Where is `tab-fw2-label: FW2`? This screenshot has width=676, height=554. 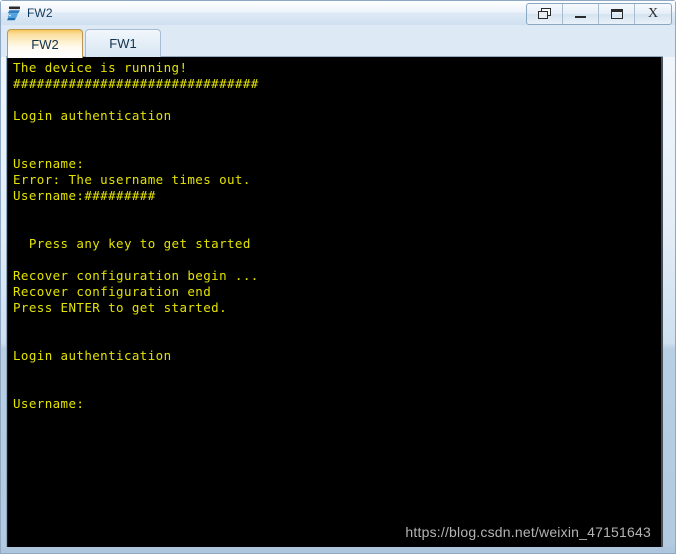 tab-fw2-label: FW2 is located at coordinates (45, 44).